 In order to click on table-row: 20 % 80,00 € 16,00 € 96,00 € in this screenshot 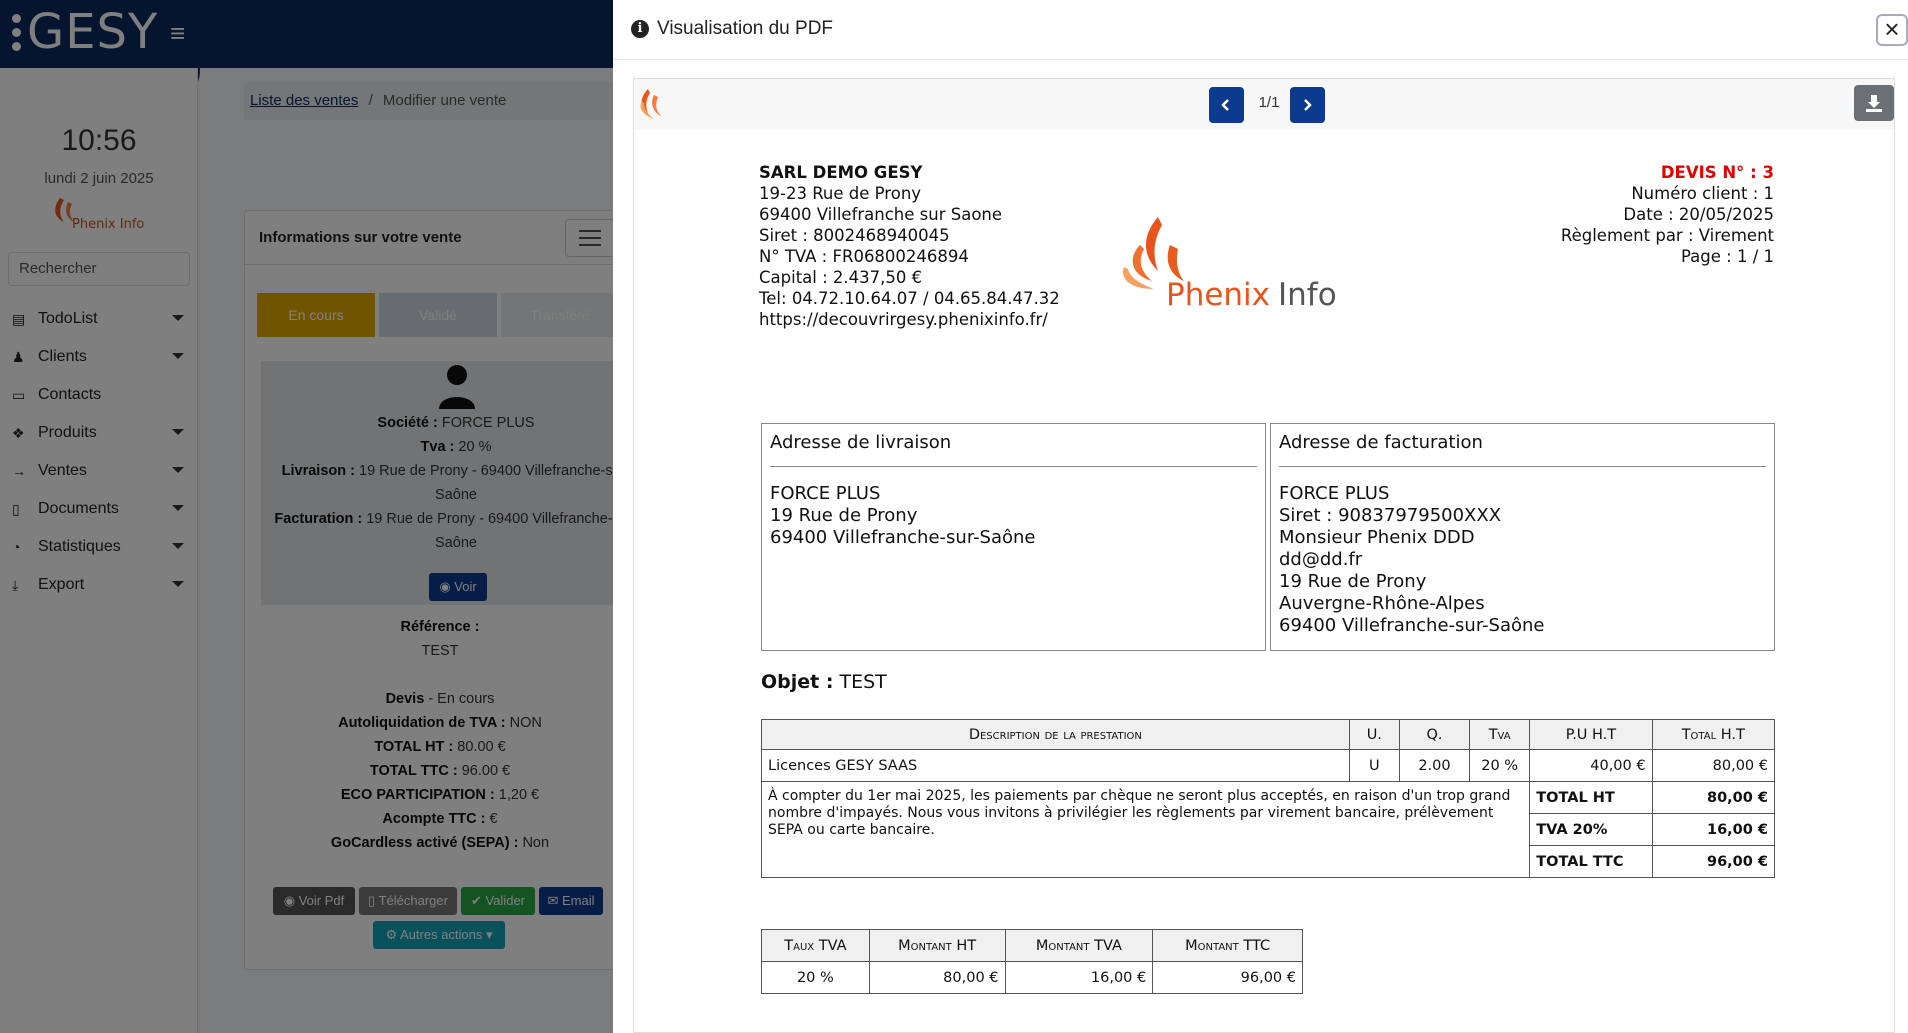, I will do `click(1032, 977)`.